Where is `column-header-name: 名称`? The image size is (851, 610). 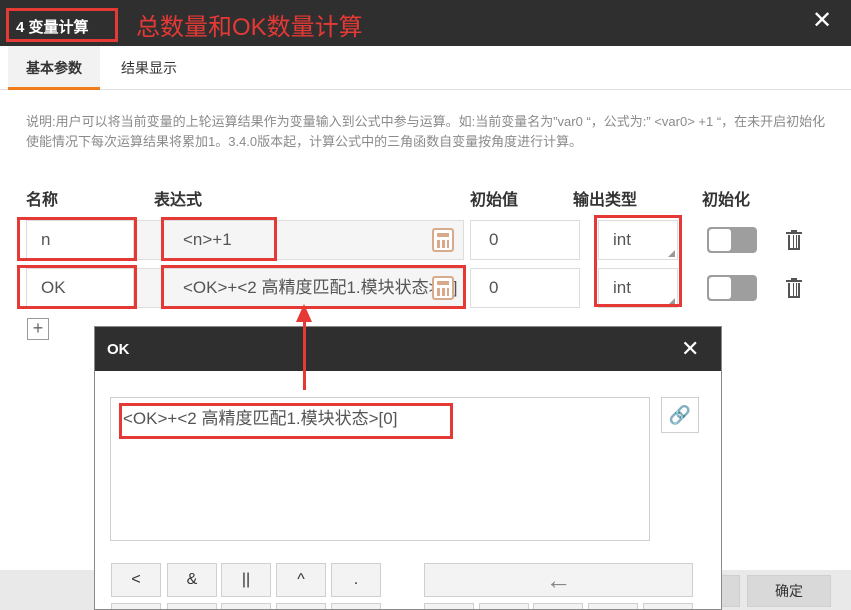
column-header-name: 名称 is located at coordinates (42, 200).